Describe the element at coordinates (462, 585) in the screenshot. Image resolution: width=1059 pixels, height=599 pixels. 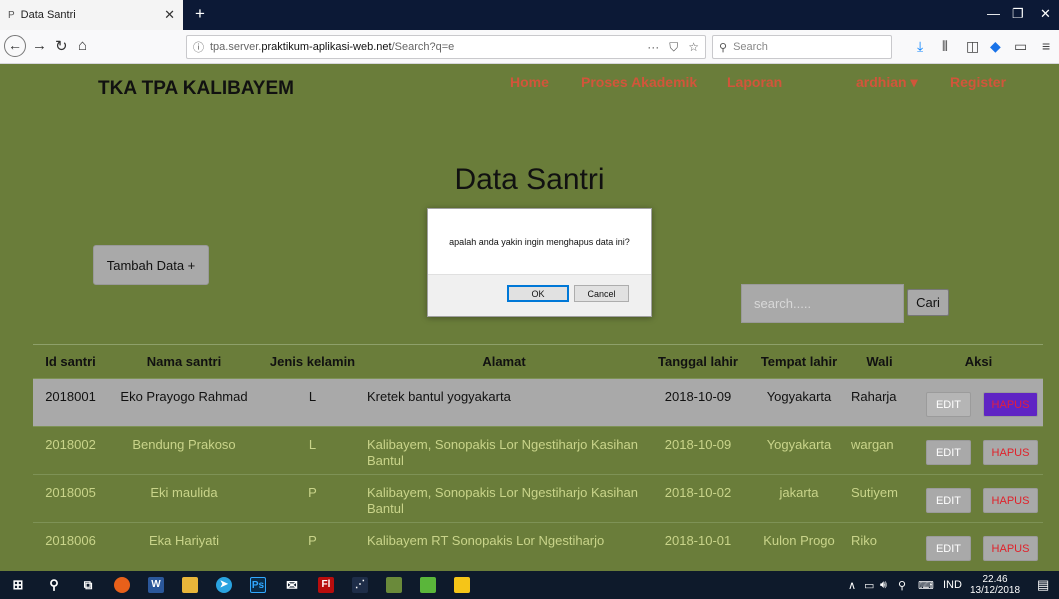
I see `sticky-notes-icon` at that location.